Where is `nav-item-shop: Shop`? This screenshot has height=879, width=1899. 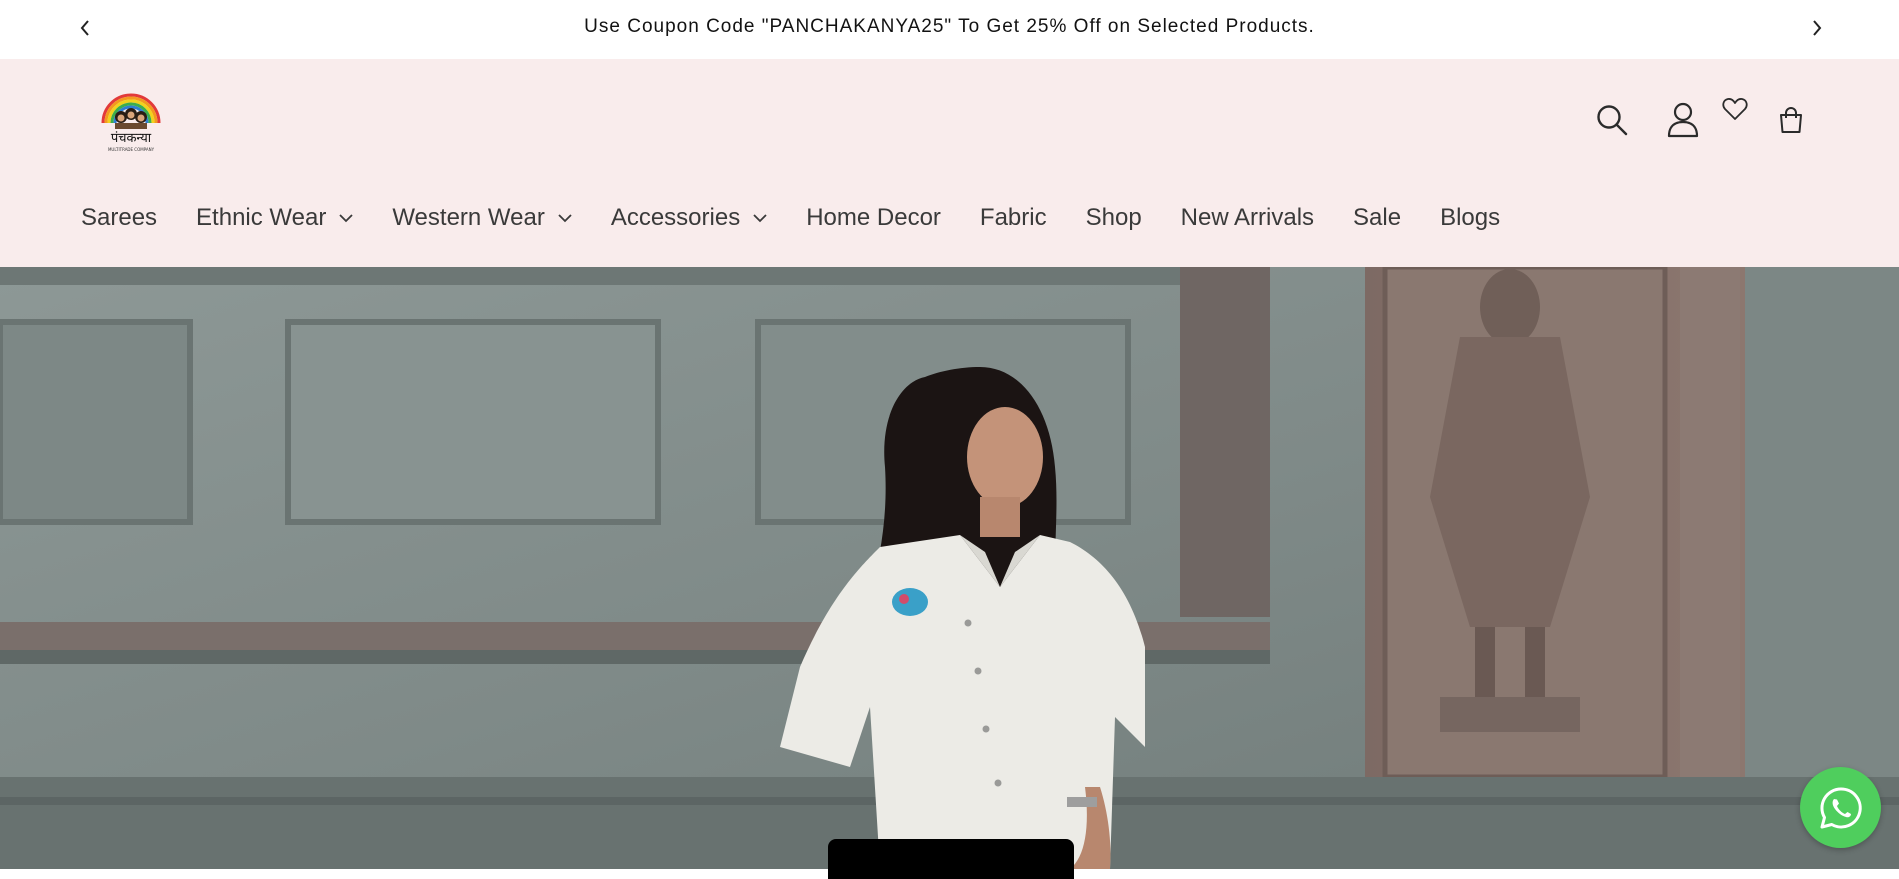
nav-item-shop: Shop is located at coordinates (1114, 218).